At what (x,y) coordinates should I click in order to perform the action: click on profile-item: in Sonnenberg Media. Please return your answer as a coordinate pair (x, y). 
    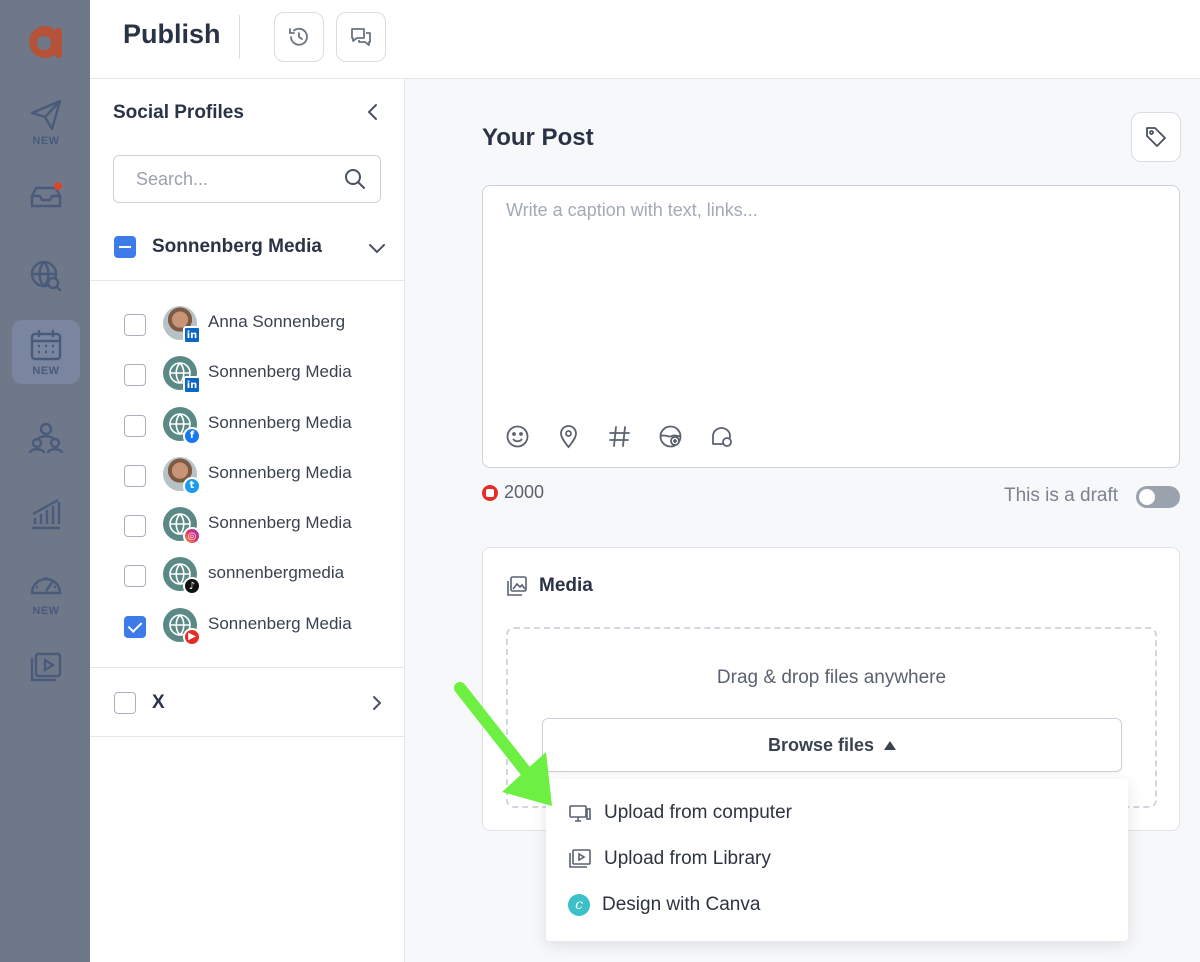
    Looking at the image, I should click on (247, 379).